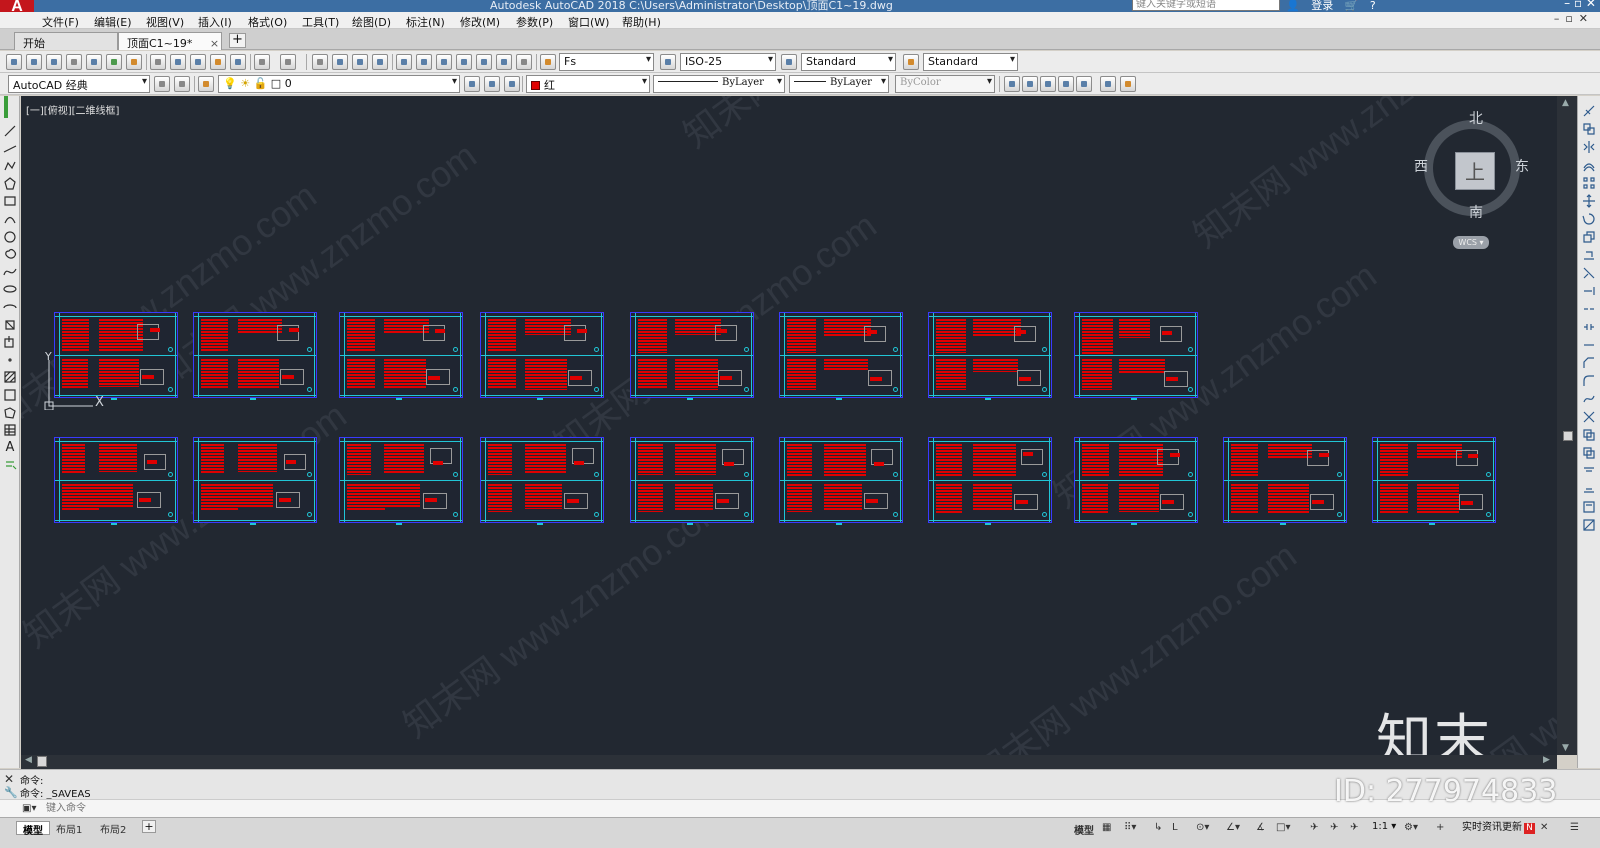  What do you see at coordinates (1589, 273) in the screenshot?
I see `trim-icon` at bounding box center [1589, 273].